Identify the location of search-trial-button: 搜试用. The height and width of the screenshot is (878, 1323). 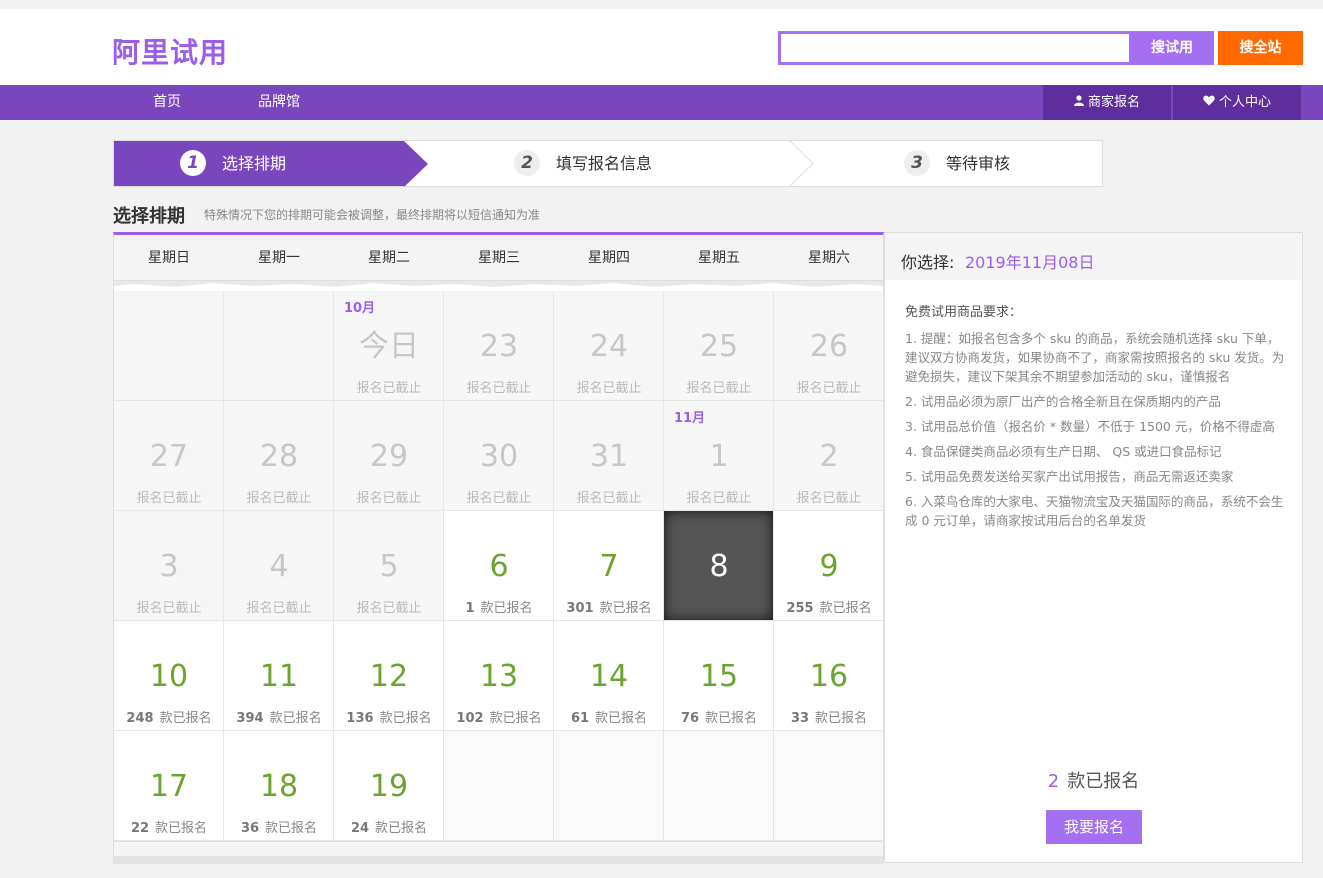
(1172, 48).